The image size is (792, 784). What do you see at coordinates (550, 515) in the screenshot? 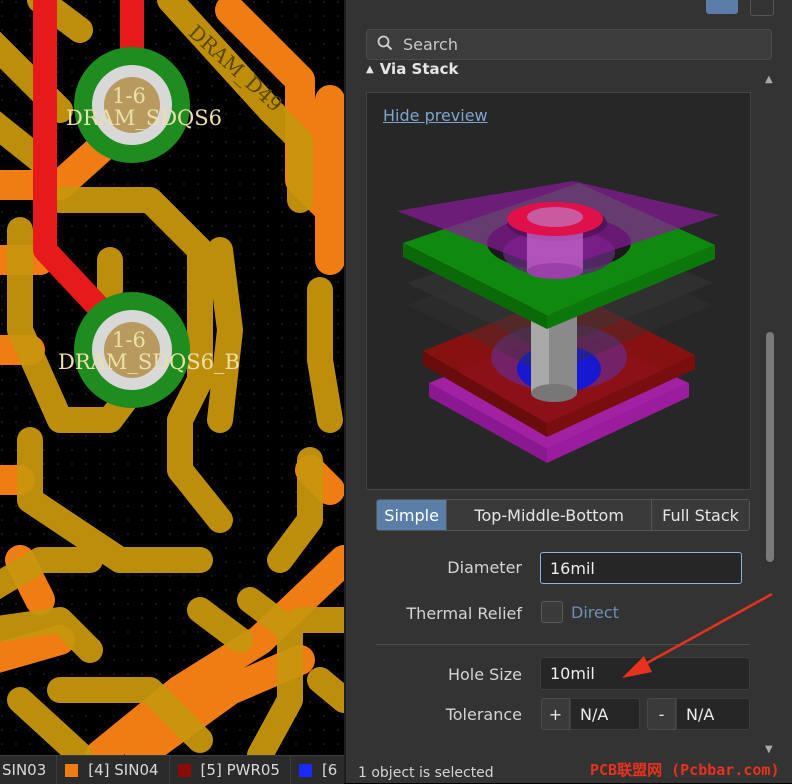
I see `stack-mode-top-middle-bottom: Top-Middle-Bottom` at bounding box center [550, 515].